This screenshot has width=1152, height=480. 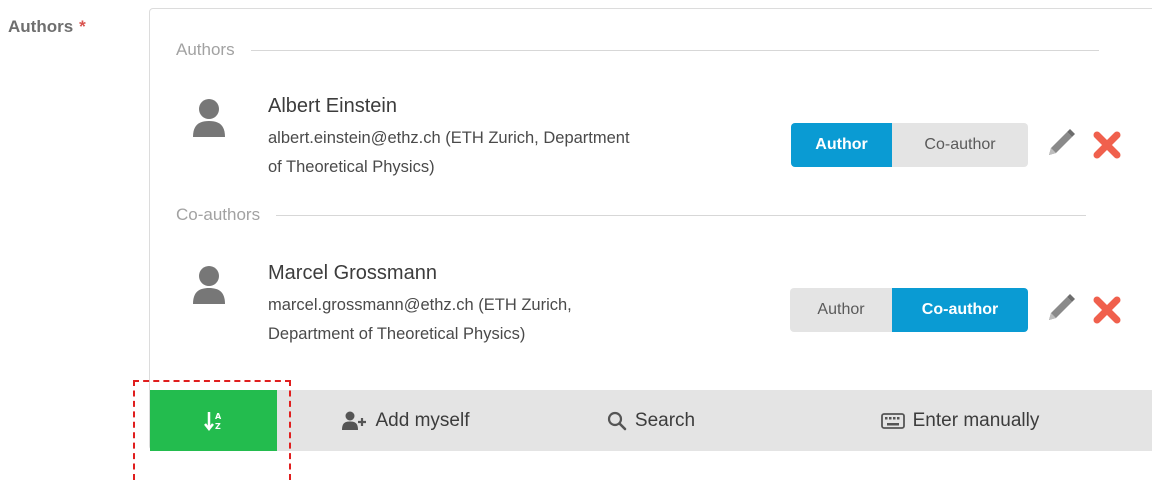 I want to click on sort-button: A Z, so click(x=213, y=420).